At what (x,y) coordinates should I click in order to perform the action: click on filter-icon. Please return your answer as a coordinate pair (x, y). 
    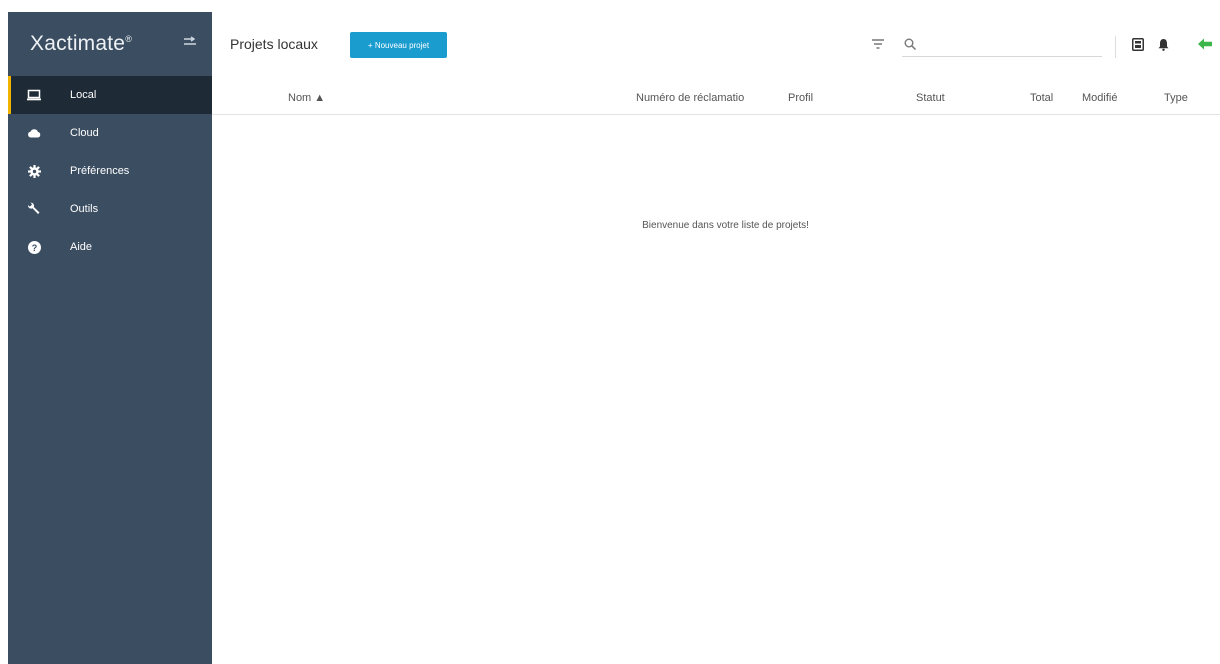
    Looking at the image, I should click on (878, 44).